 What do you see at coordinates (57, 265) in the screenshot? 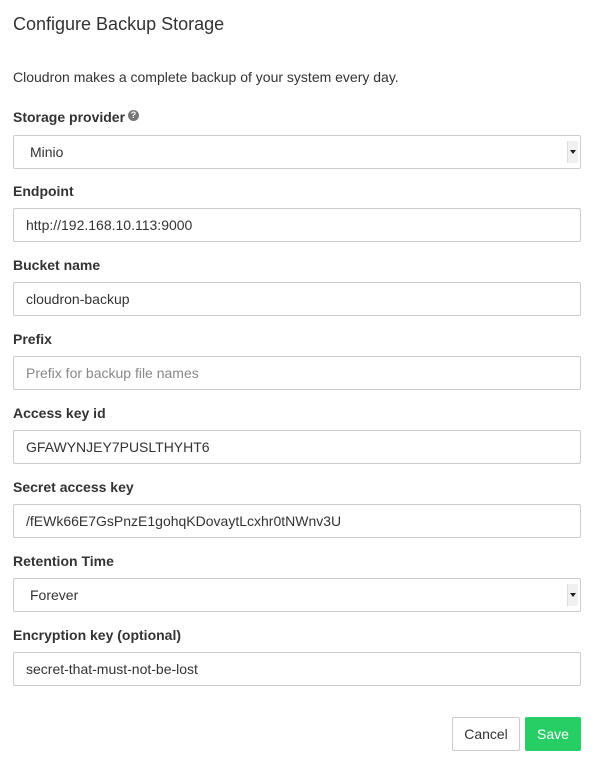
I see `bucket-name-label: Bucket name` at bounding box center [57, 265].